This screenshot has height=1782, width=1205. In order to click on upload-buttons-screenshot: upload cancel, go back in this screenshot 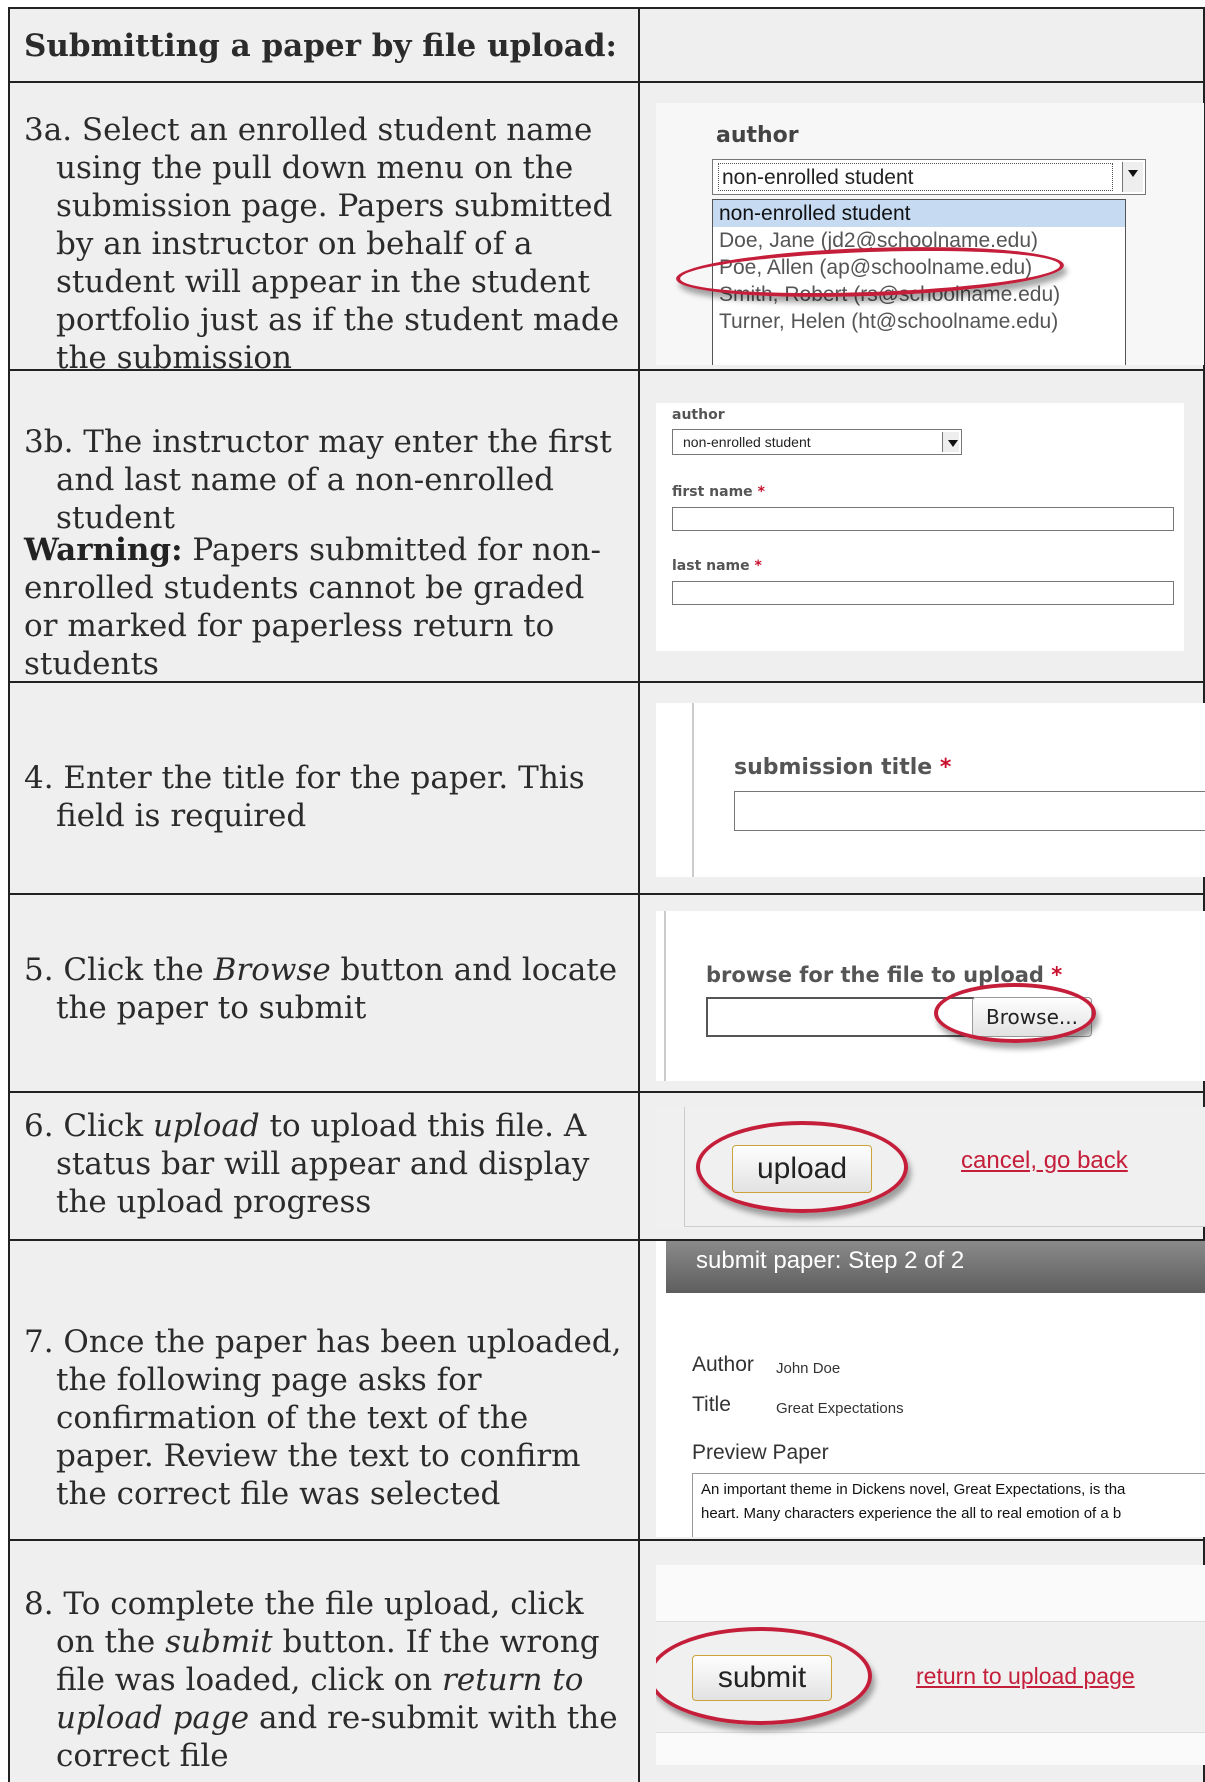, I will do `click(930, 1167)`.